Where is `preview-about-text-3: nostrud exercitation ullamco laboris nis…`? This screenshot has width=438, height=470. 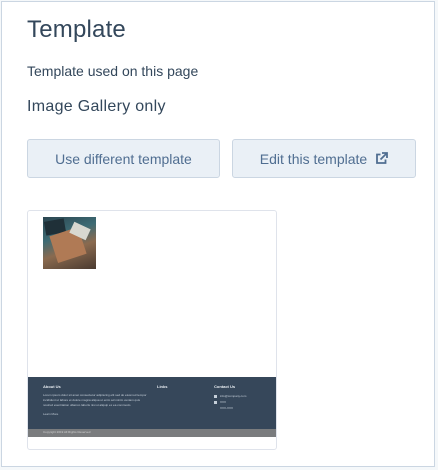
preview-about-text-3: nostrud exercitation ullamco laboris nis… is located at coordinates (87, 405).